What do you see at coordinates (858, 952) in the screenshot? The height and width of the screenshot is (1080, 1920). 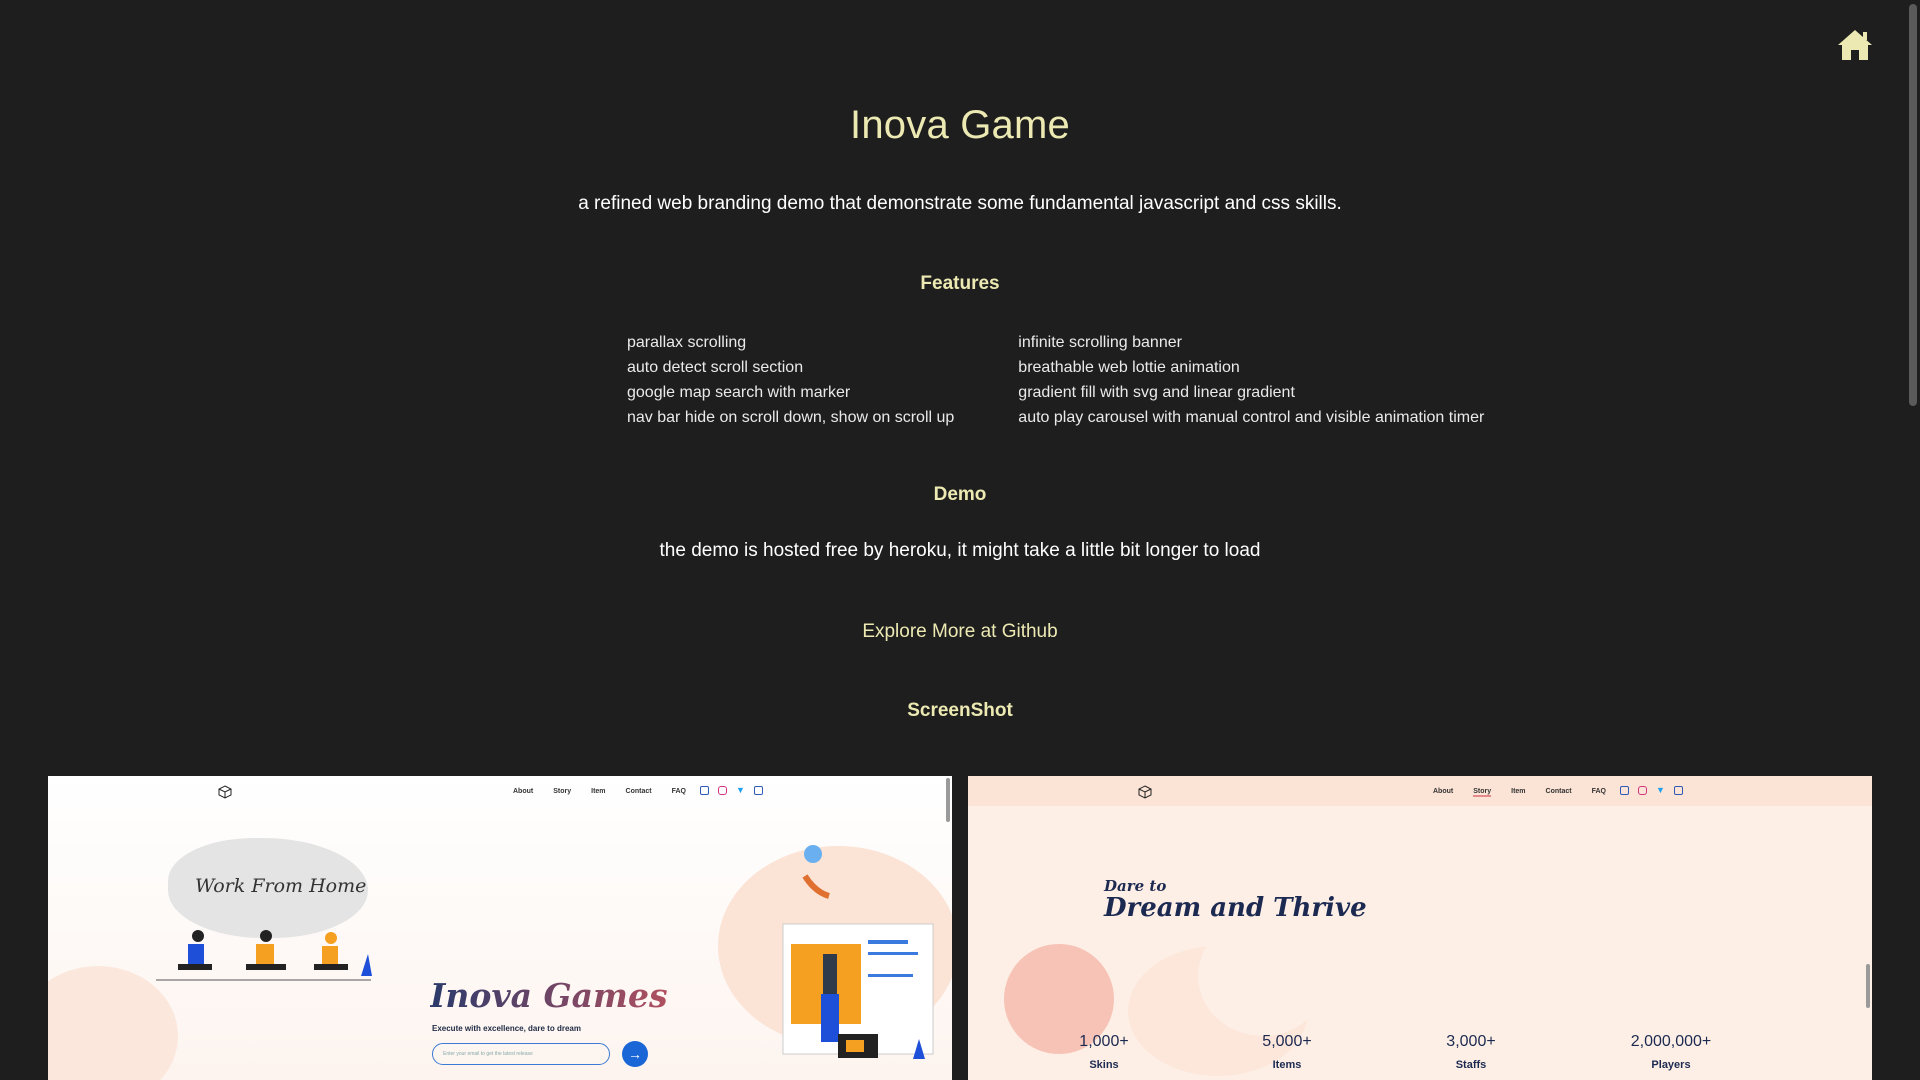 I see `board-illustration` at bounding box center [858, 952].